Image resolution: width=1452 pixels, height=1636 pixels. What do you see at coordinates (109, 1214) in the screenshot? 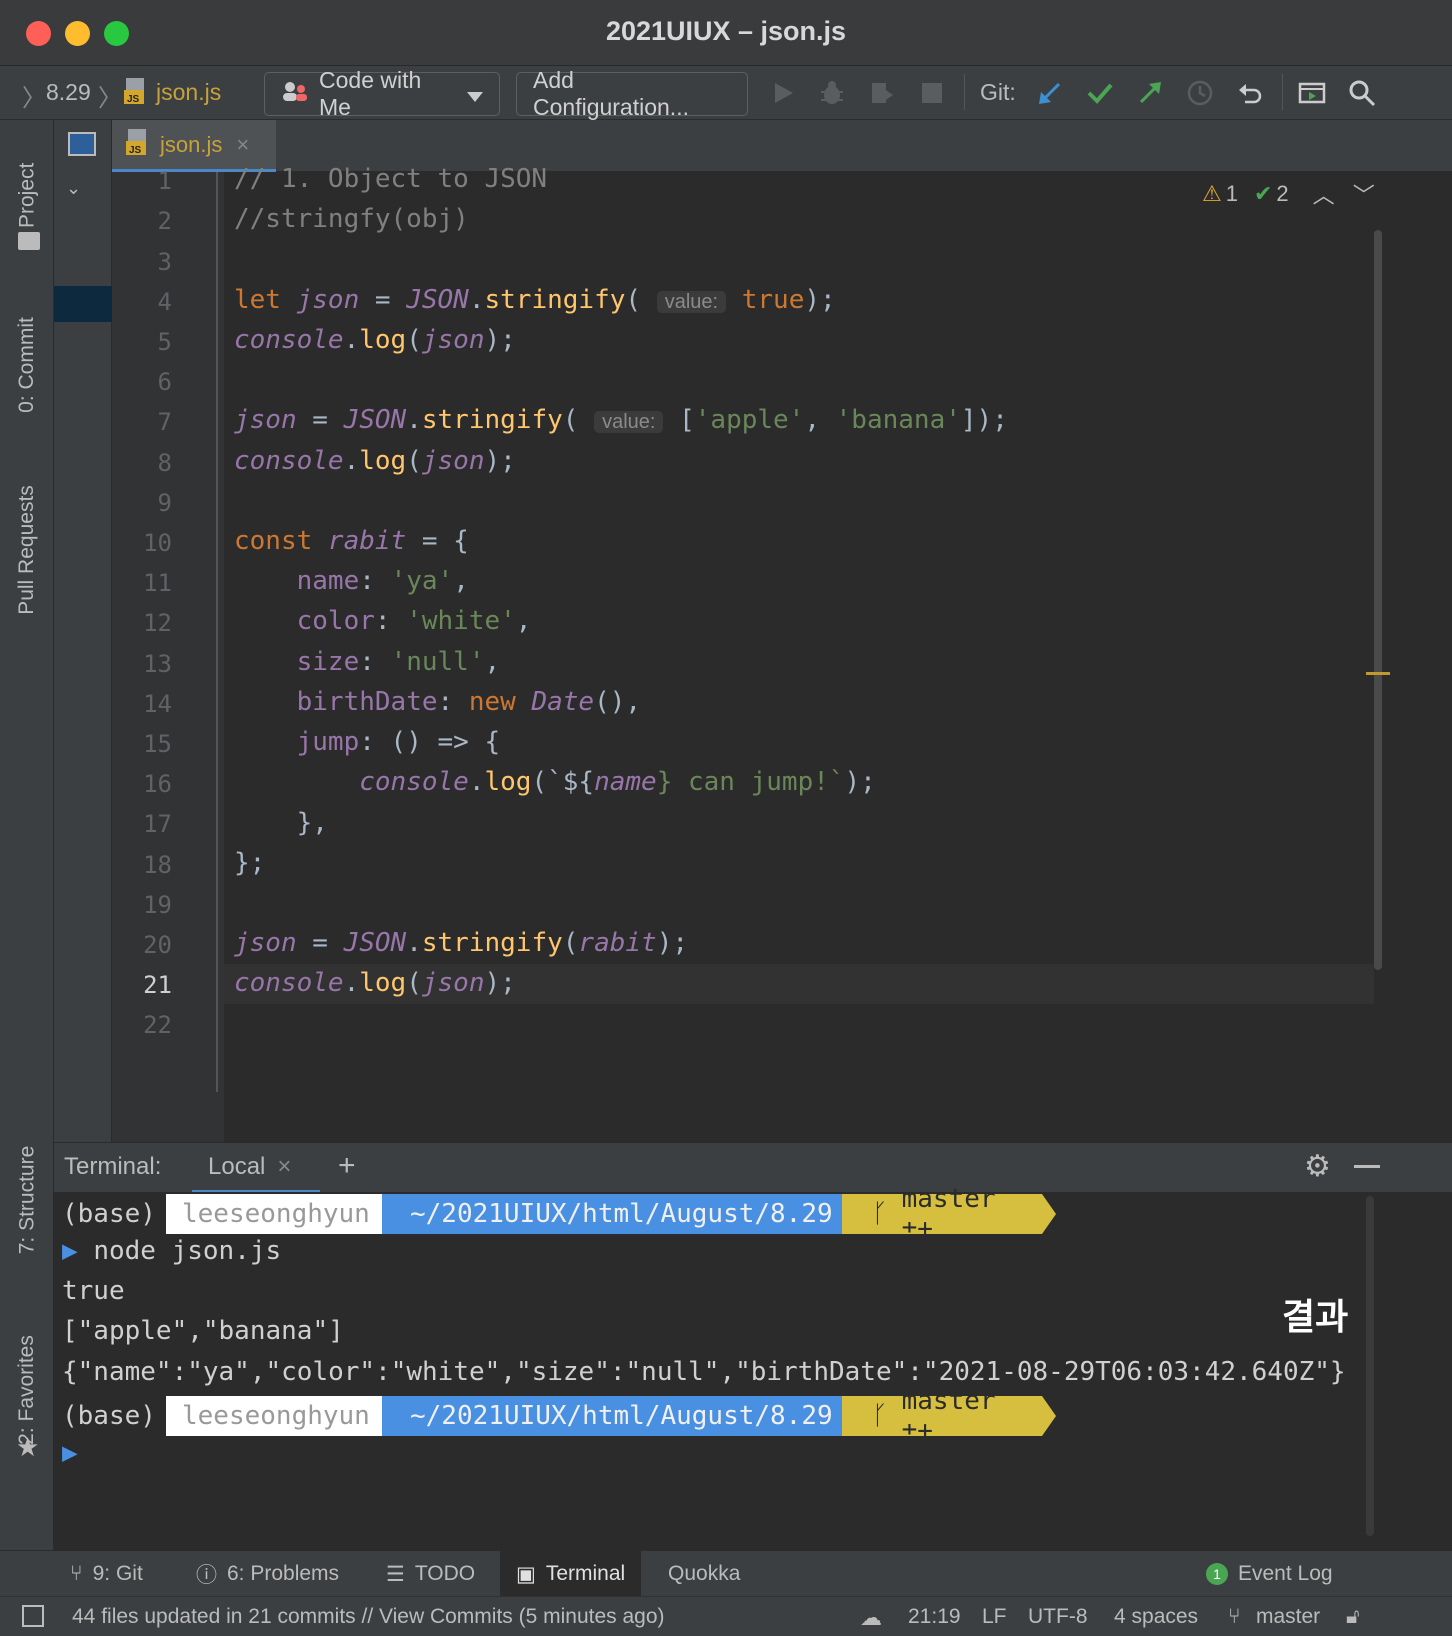
I see `prompt-env: (base)` at bounding box center [109, 1214].